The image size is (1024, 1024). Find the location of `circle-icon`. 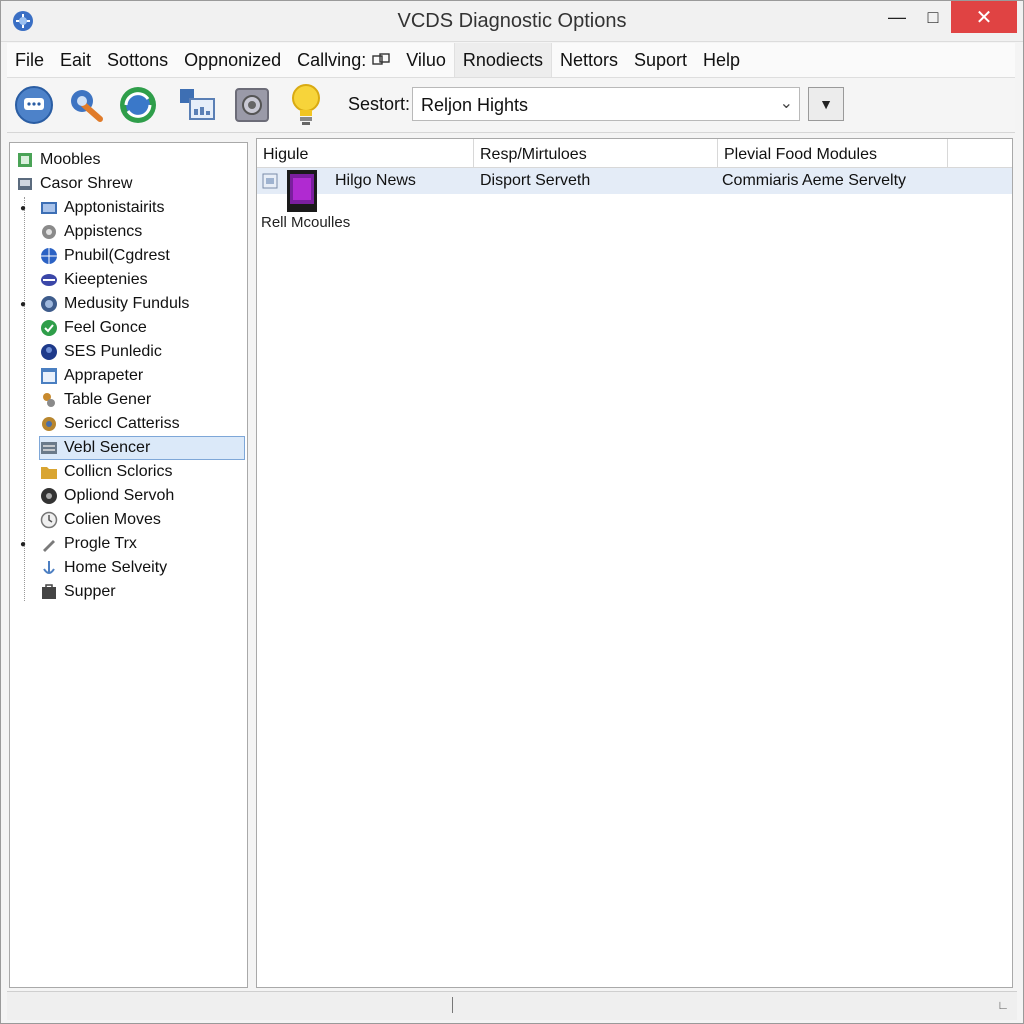

circle-icon is located at coordinates (49, 352).